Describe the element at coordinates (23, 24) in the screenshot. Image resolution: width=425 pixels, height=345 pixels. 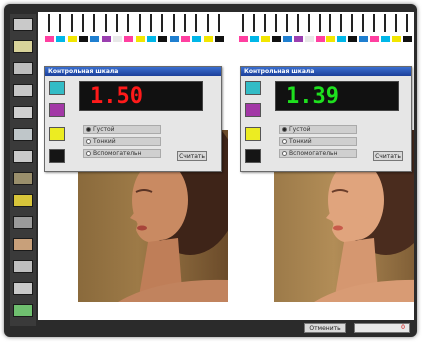
I see `page-icon` at that location.